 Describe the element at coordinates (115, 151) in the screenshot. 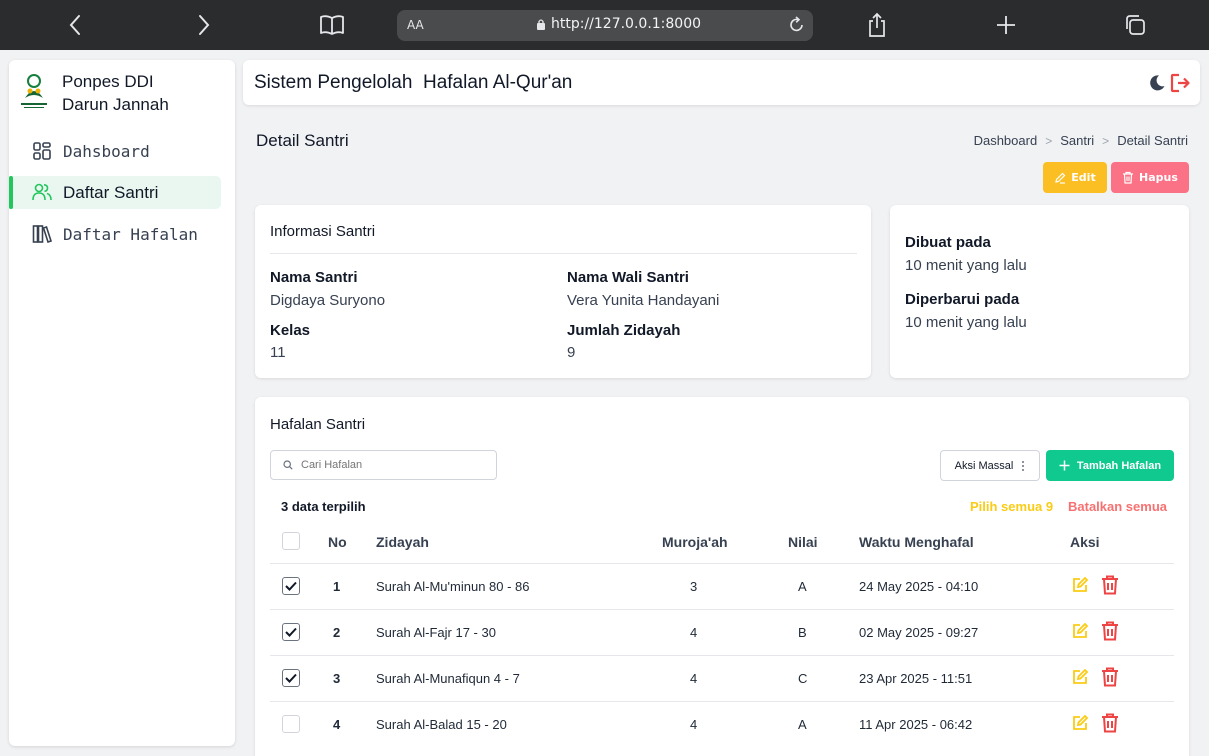

I see `sidebar-item-dashboard: Dahsboard` at that location.